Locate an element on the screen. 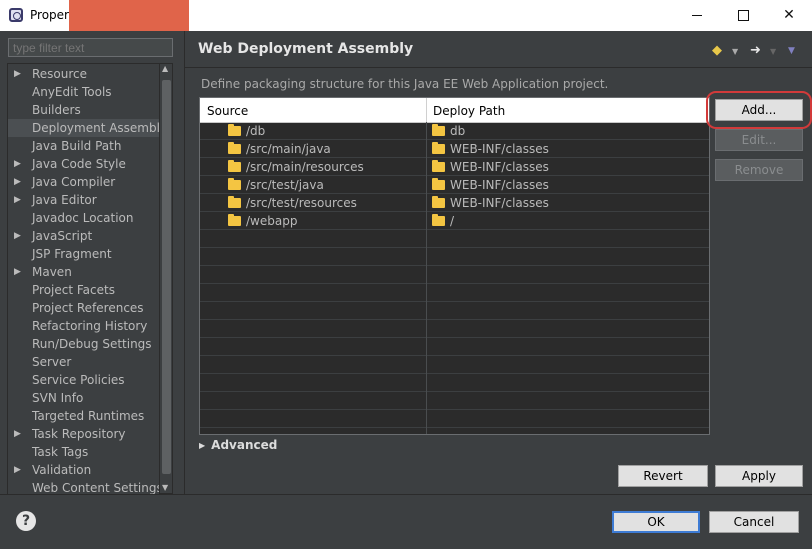 The height and width of the screenshot is (549, 812). table-row: /src/main/java WEB-INF/classes is located at coordinates (454, 149).